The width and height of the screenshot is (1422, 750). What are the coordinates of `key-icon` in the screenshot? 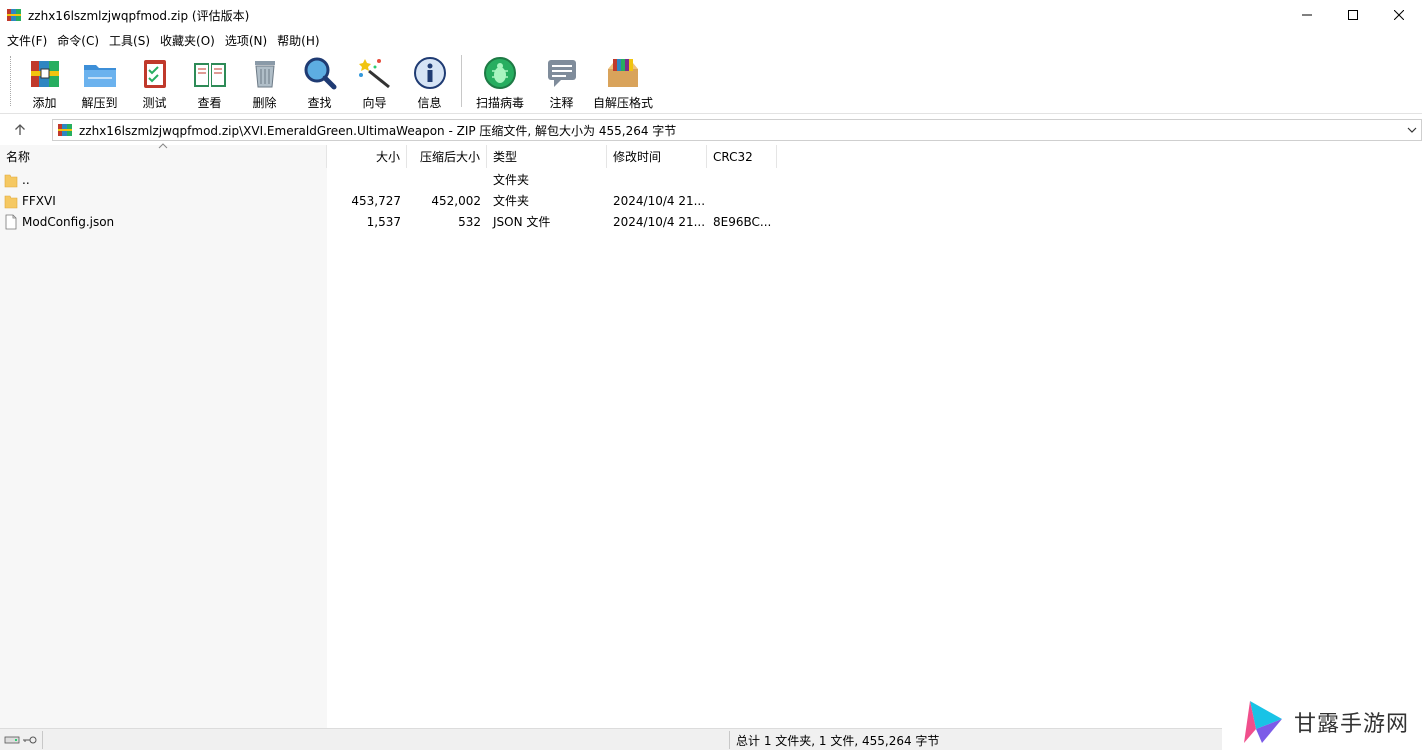 It's located at (30, 740).